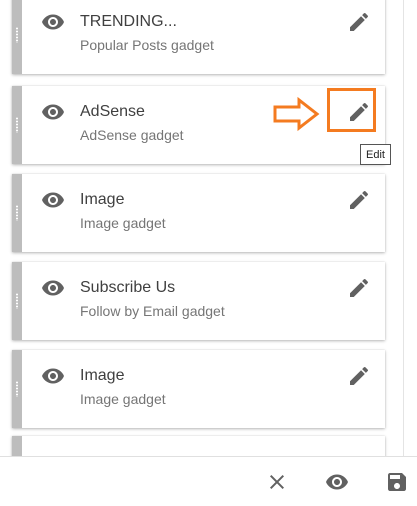  Describe the element at coordinates (198, 125) in the screenshot. I see `gadget-card: AdSense AdSense gadget` at that location.